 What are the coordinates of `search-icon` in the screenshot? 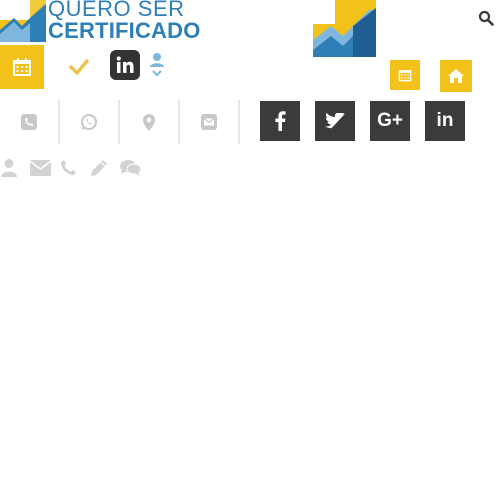 It's located at (486, 18).